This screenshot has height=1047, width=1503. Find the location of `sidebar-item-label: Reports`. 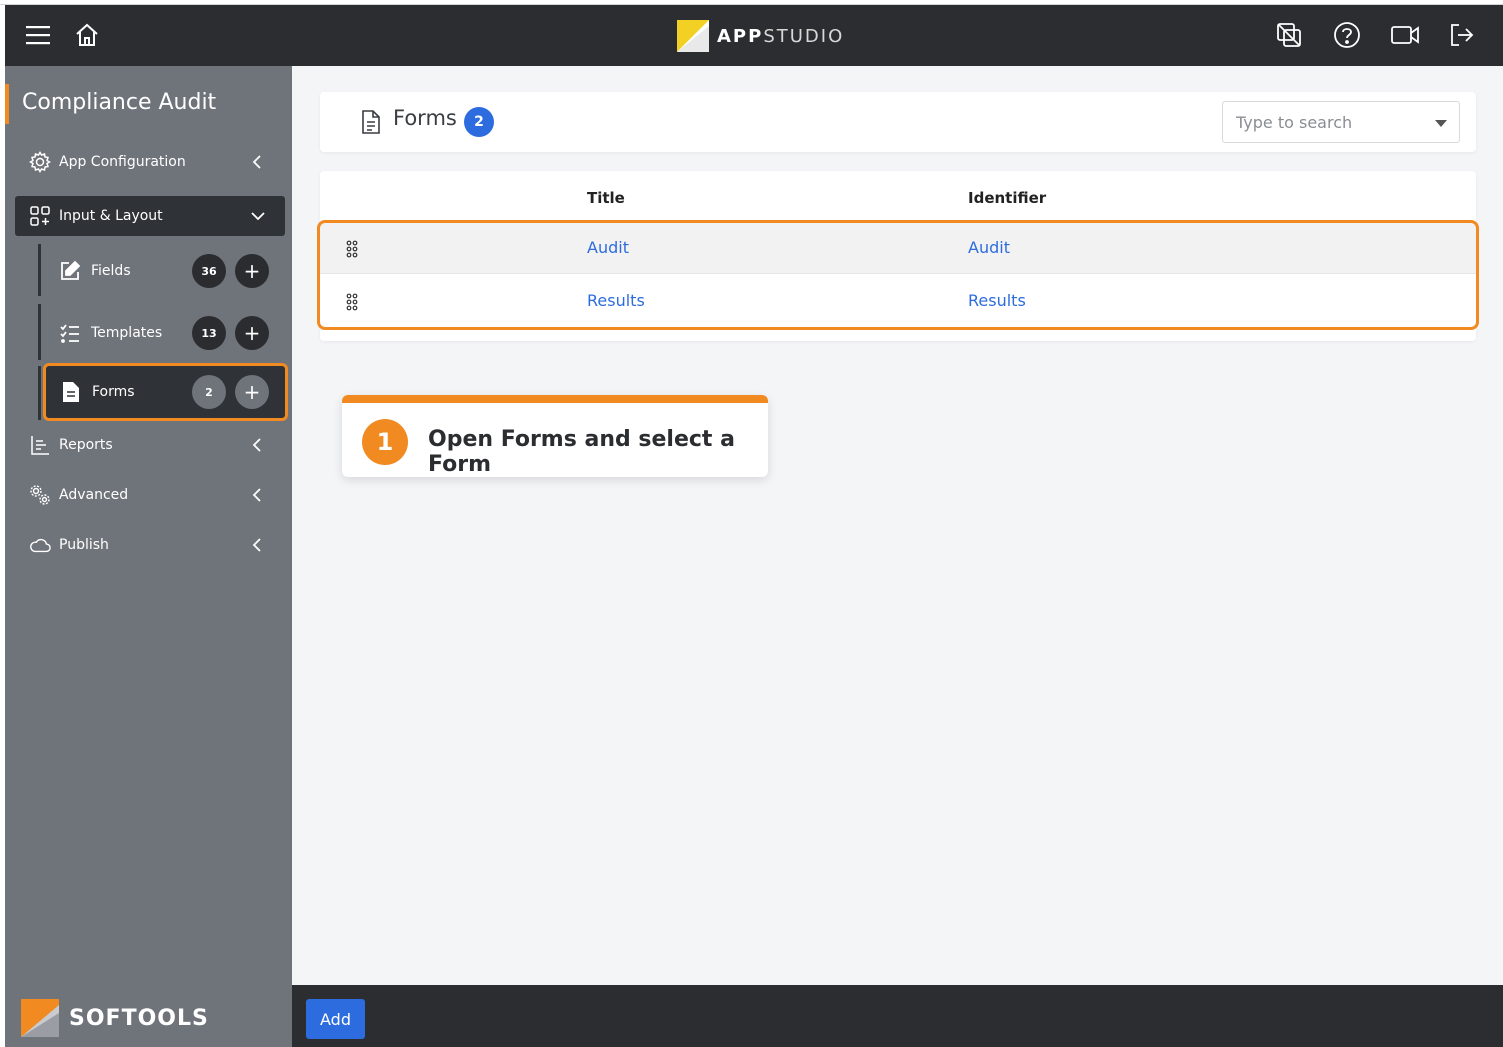

sidebar-item-label: Reports is located at coordinates (86, 445).